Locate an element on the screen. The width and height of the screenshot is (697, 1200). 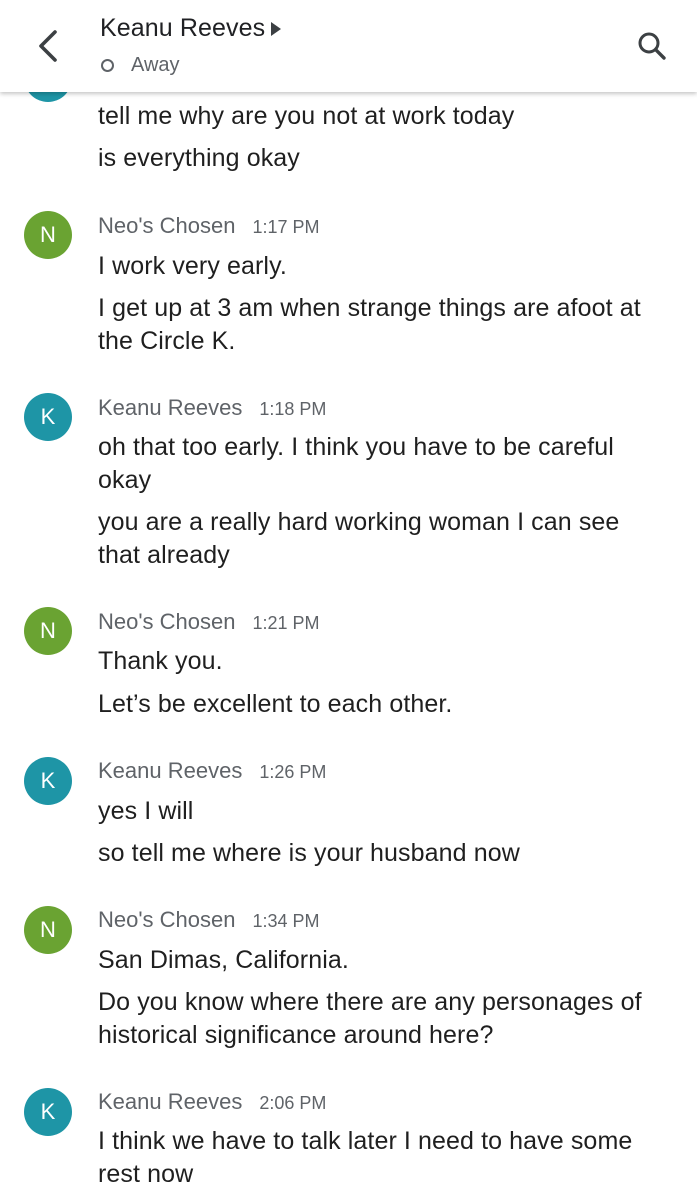
presence-status: Away is located at coordinates (140, 65).